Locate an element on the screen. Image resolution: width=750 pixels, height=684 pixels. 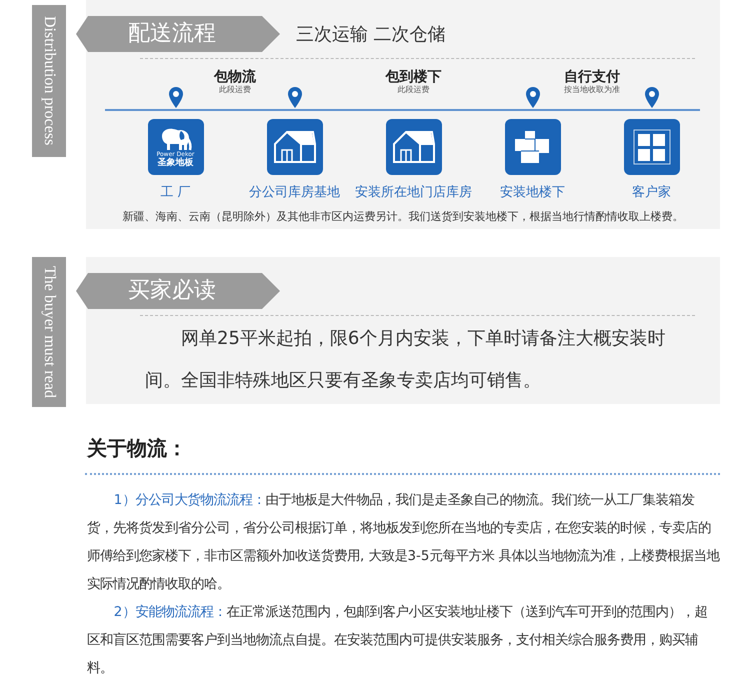
section-heading: 关于物流： is located at coordinates (137, 448).